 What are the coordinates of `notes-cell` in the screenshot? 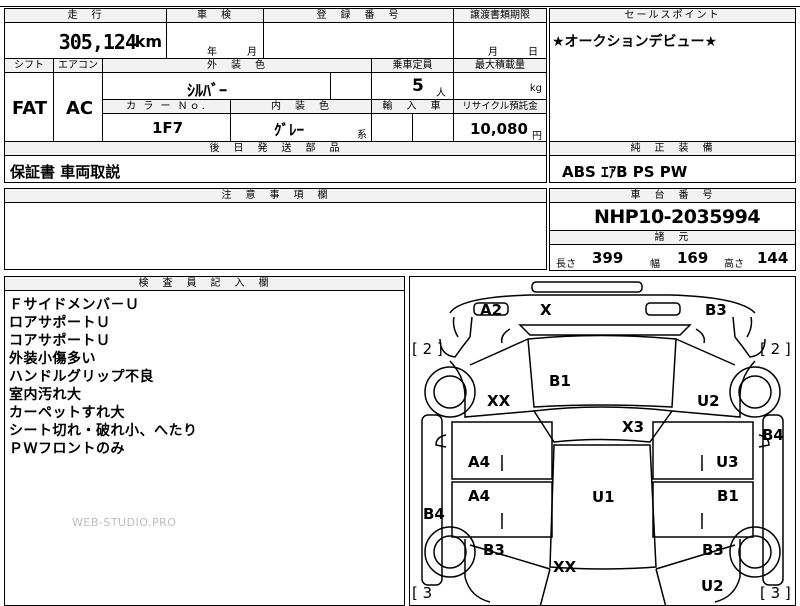 It's located at (275, 236).